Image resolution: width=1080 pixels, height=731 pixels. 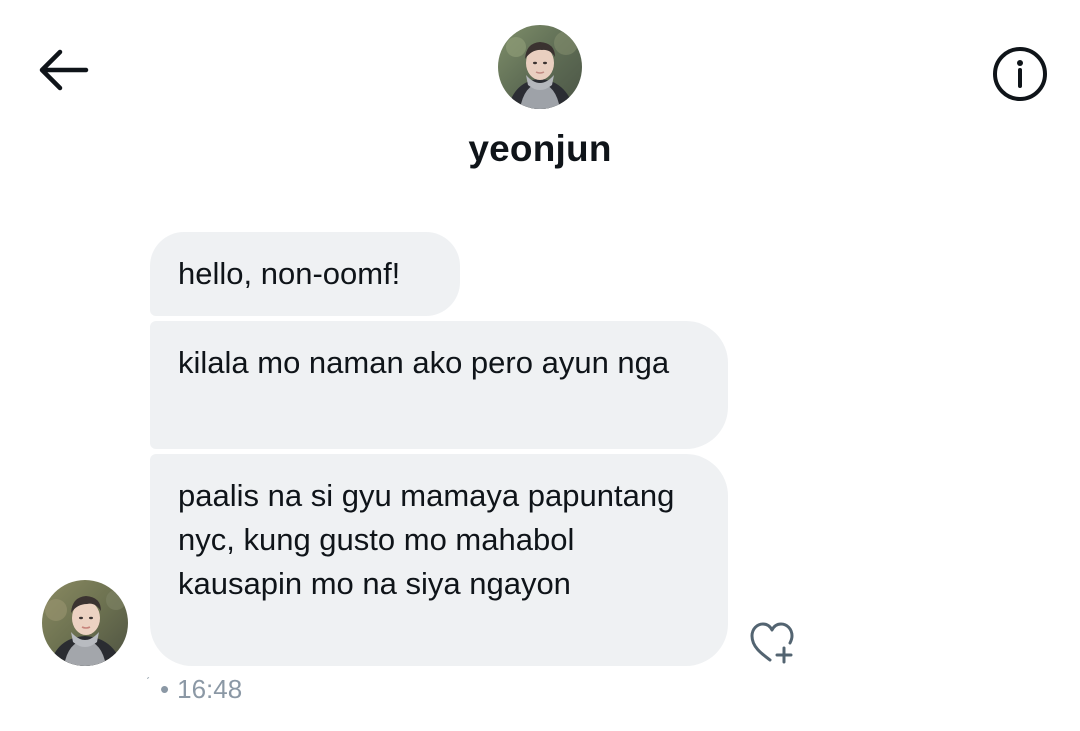 I want to click on arrow-left-icon, so click(x=64, y=70).